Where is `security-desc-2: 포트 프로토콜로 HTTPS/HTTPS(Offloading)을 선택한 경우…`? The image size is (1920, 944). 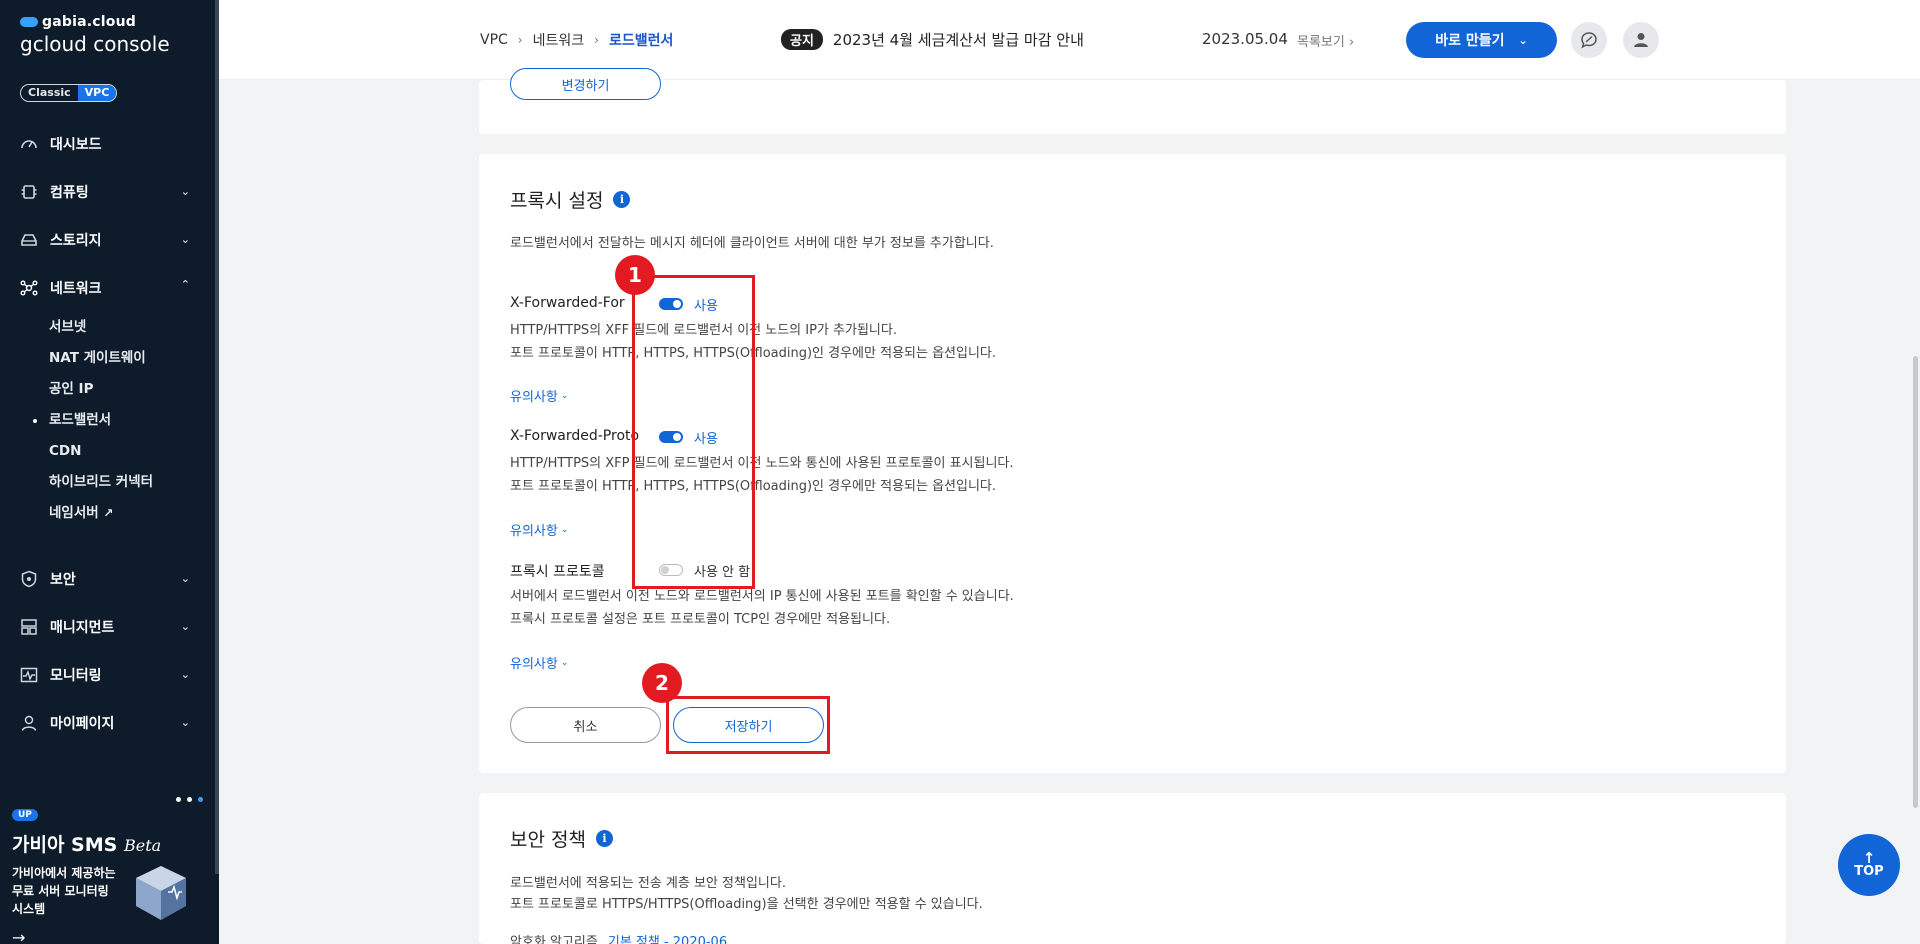
security-desc-2: 포트 프로토콜로 HTTPS/HTTPS(Offloading)을 선택한 경우… is located at coordinates (746, 904).